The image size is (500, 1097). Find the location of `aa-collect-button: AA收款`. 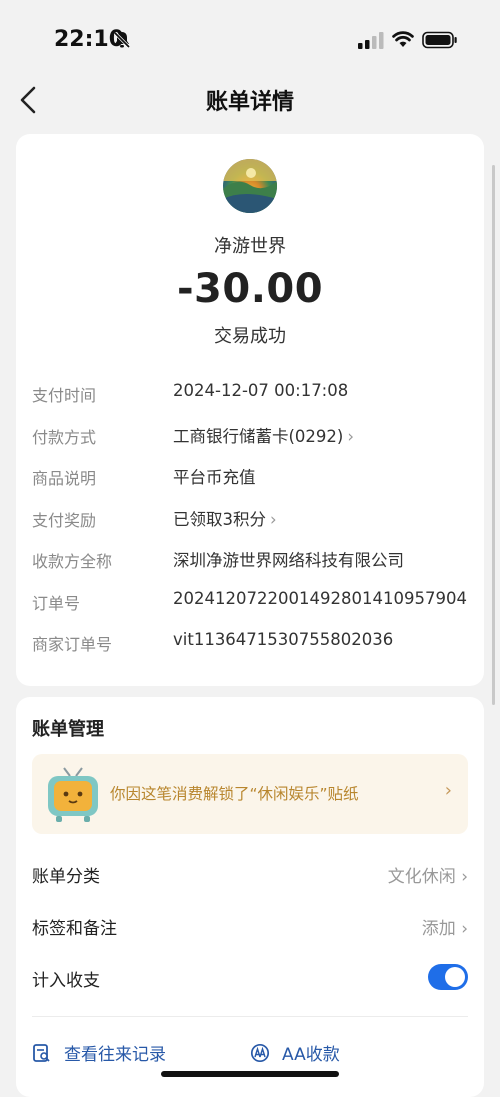

aa-collect-button: AA收款 is located at coordinates (295, 1052).